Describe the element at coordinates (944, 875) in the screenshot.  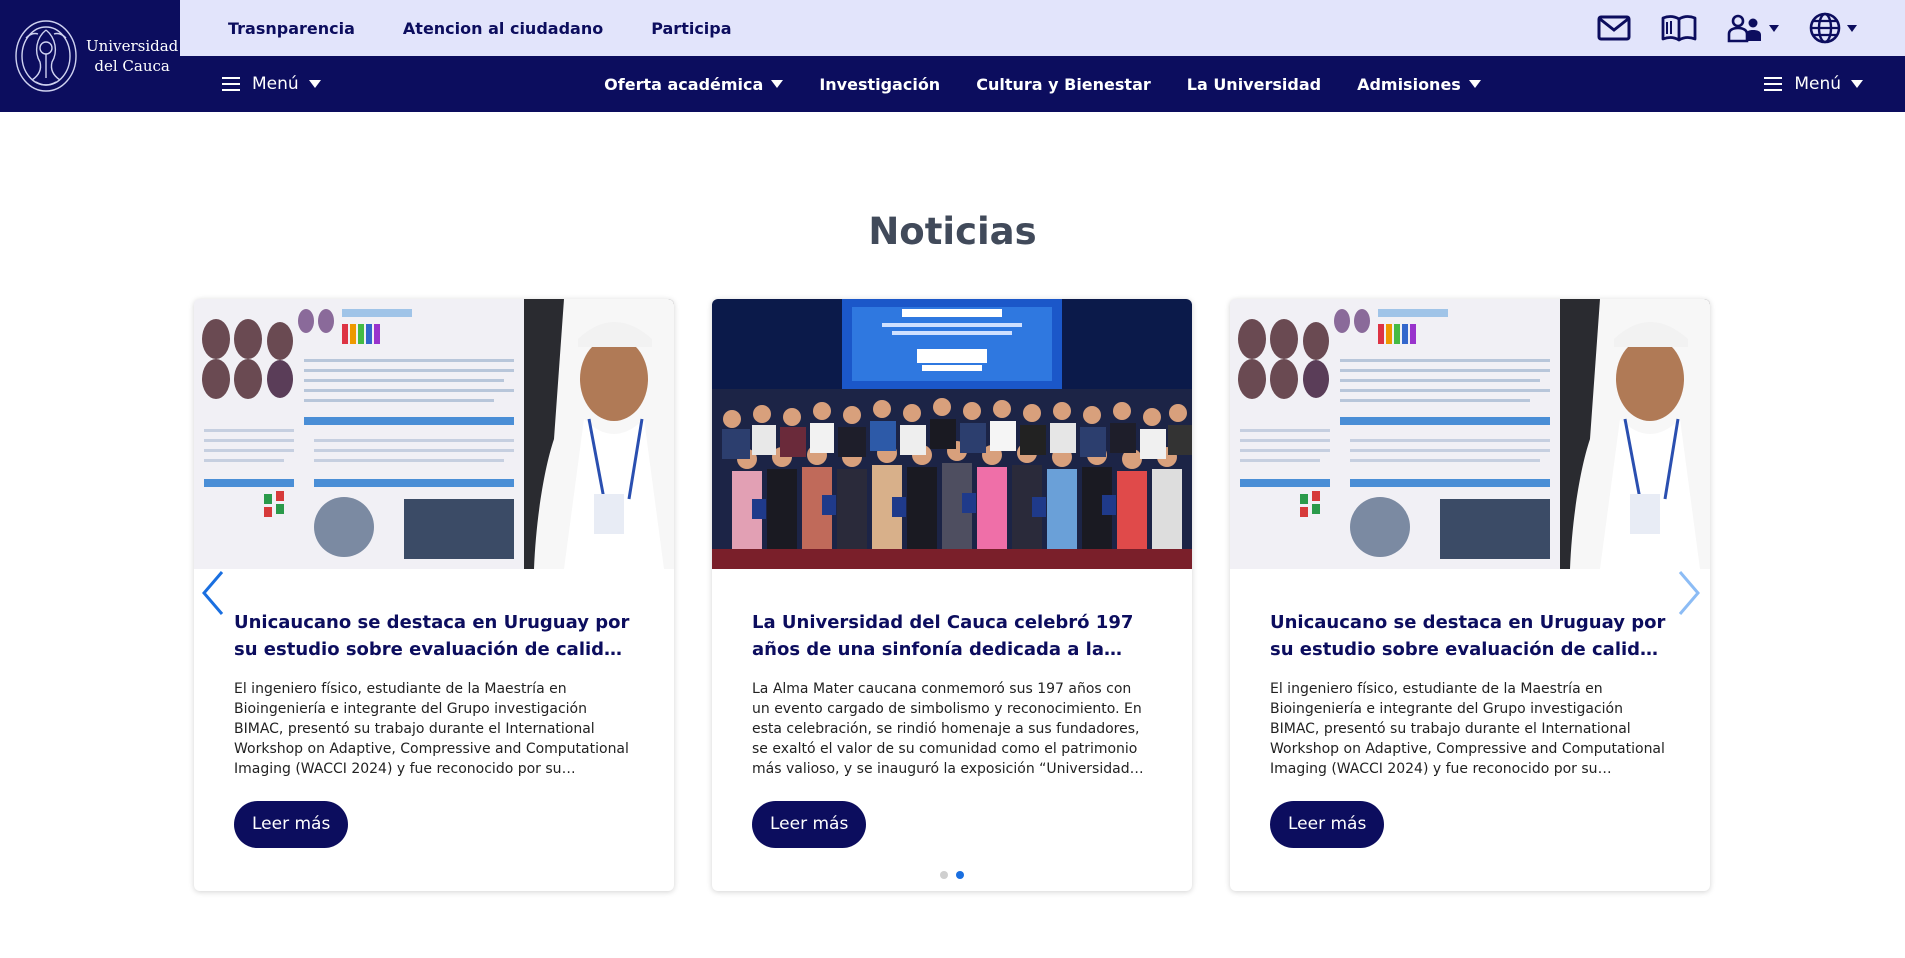
I see `carousel-dot` at that location.